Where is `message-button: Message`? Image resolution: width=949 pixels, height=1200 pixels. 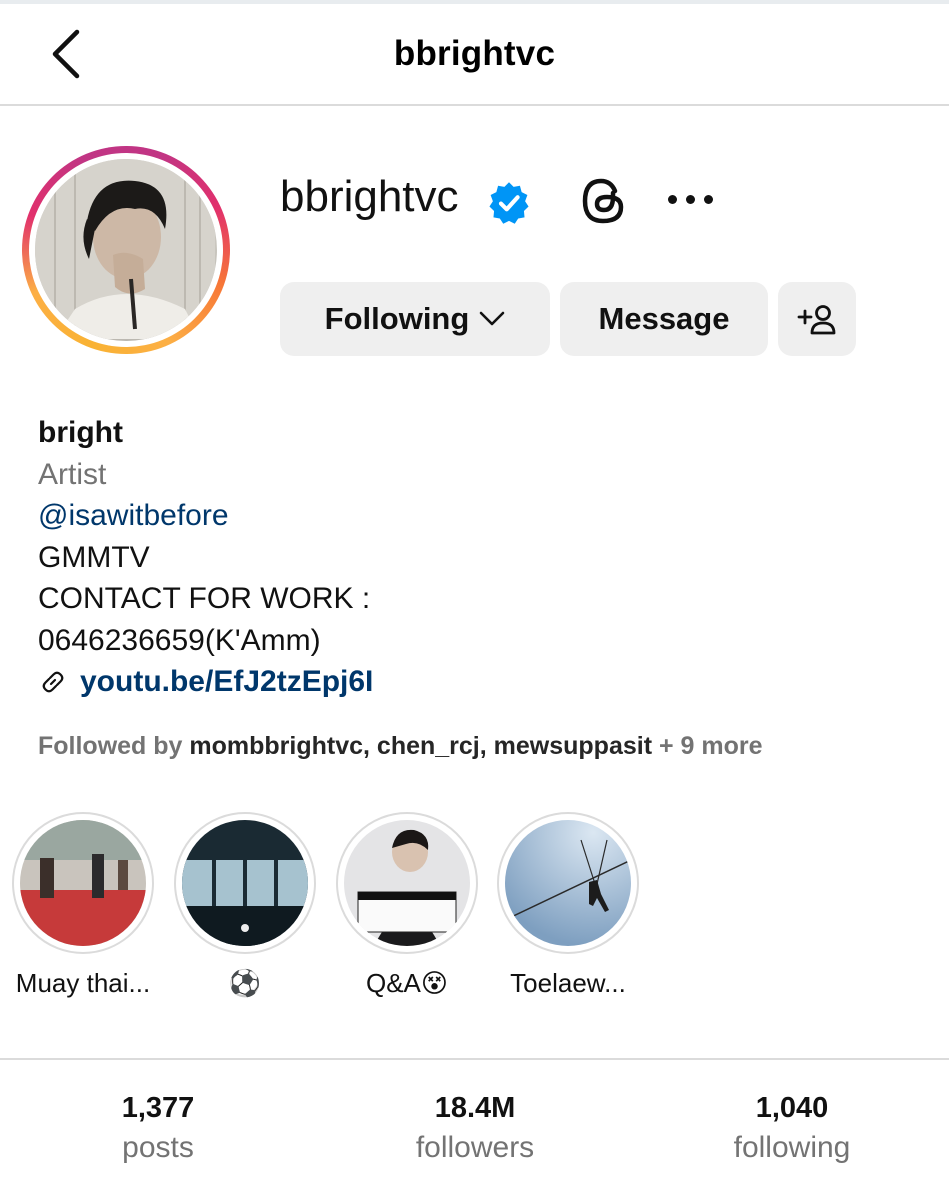
message-button: Message is located at coordinates (664, 319).